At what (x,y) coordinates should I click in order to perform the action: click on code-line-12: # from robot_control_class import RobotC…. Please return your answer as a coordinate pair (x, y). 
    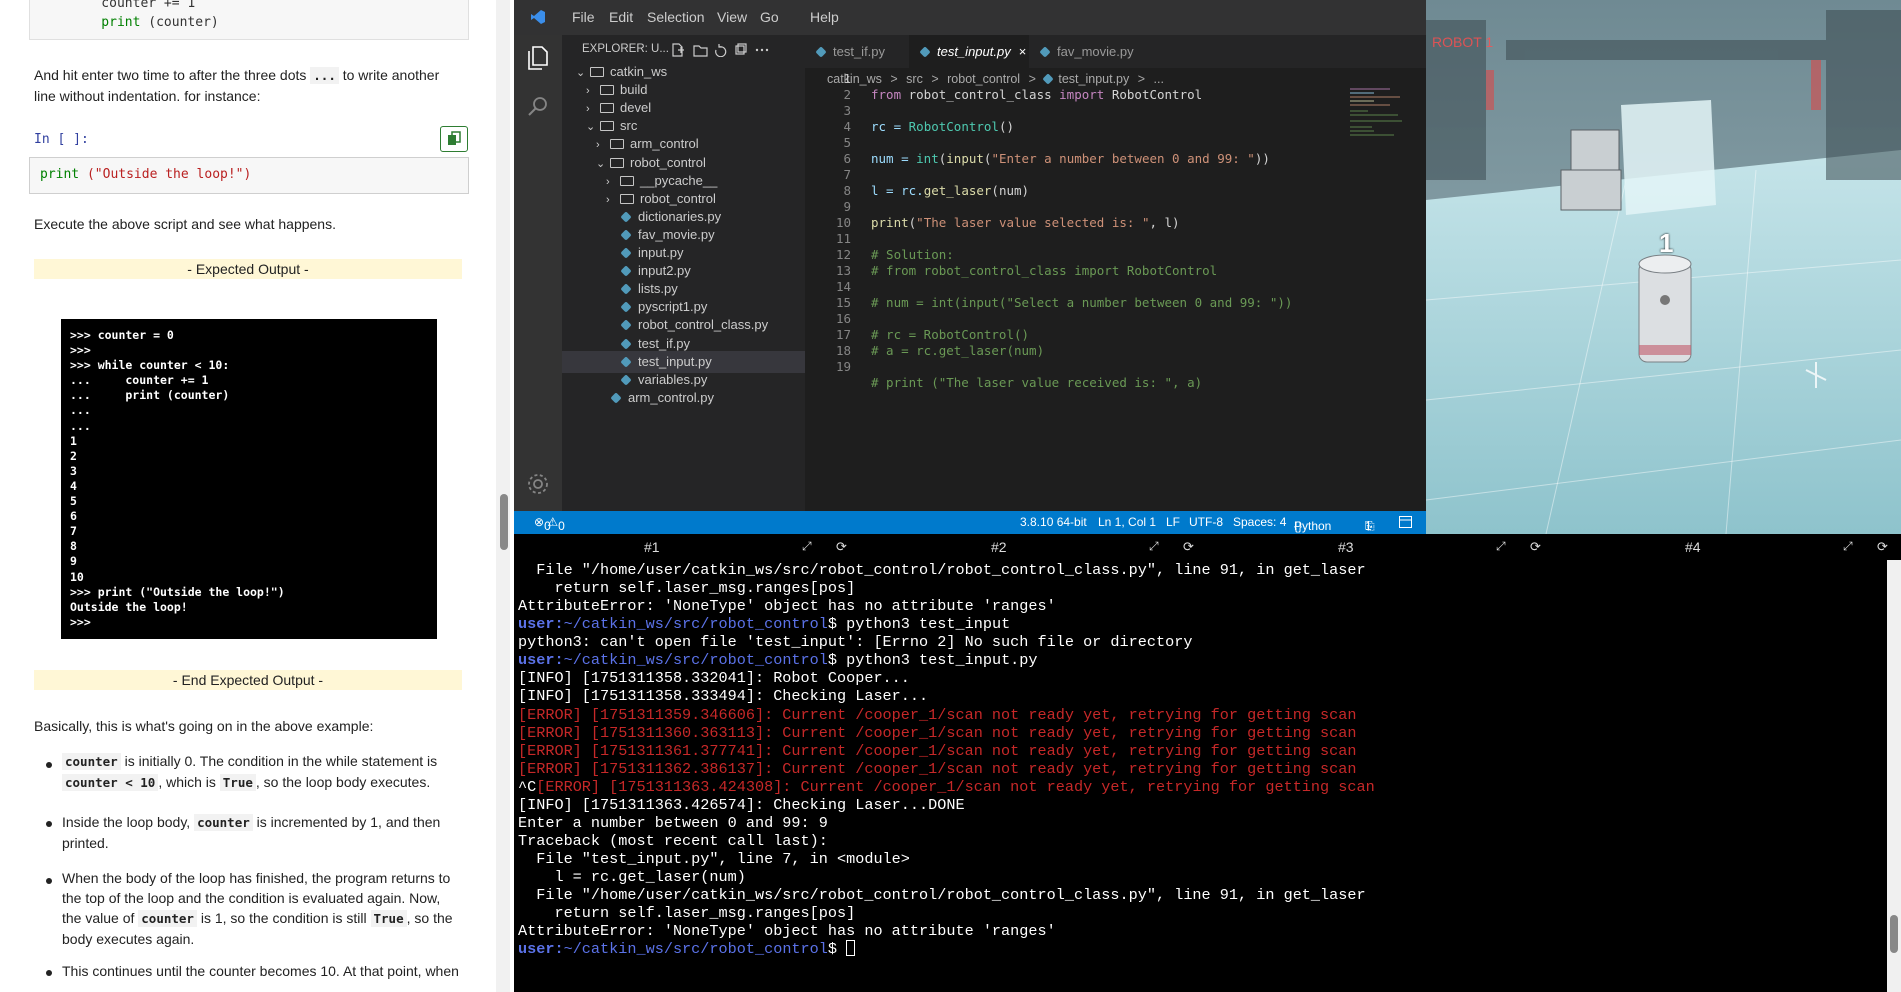
    Looking at the image, I should click on (1044, 270).